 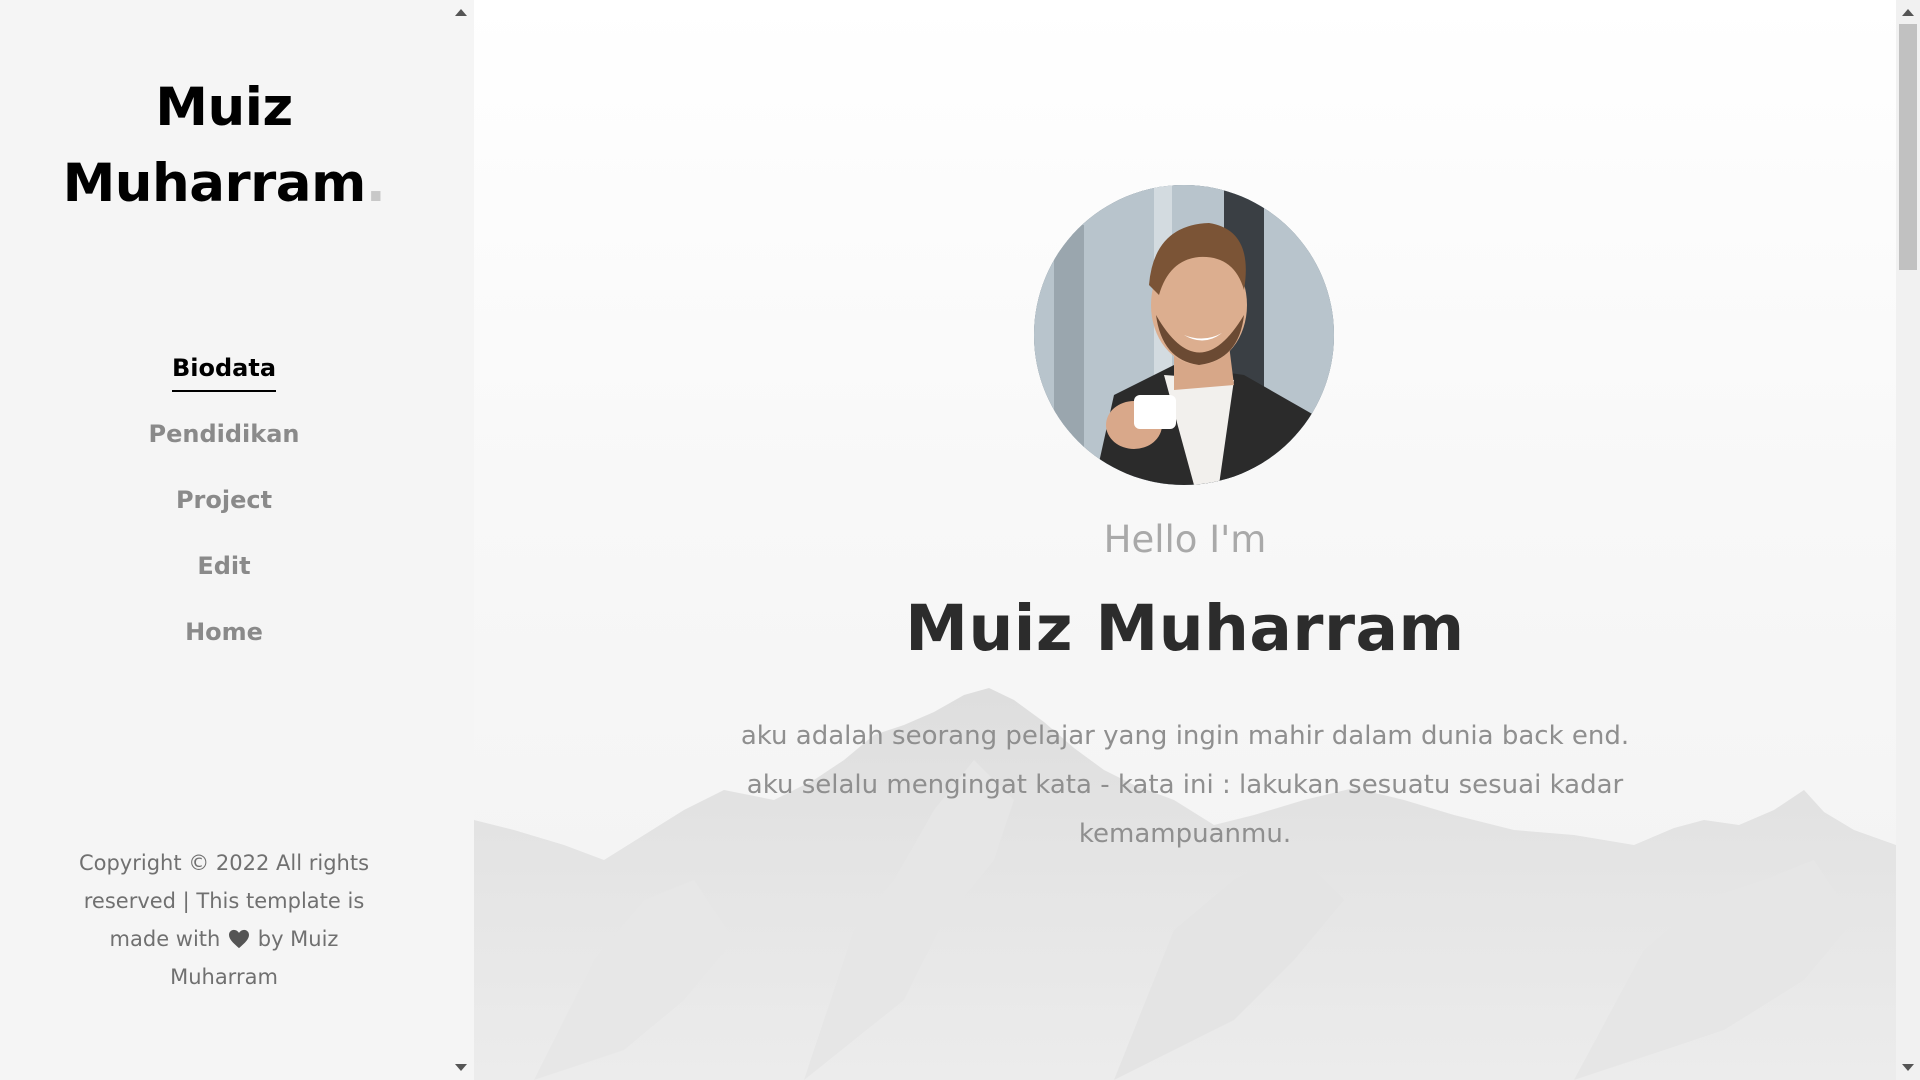 I want to click on menu-item-edit: Edit, so click(x=224, y=579).